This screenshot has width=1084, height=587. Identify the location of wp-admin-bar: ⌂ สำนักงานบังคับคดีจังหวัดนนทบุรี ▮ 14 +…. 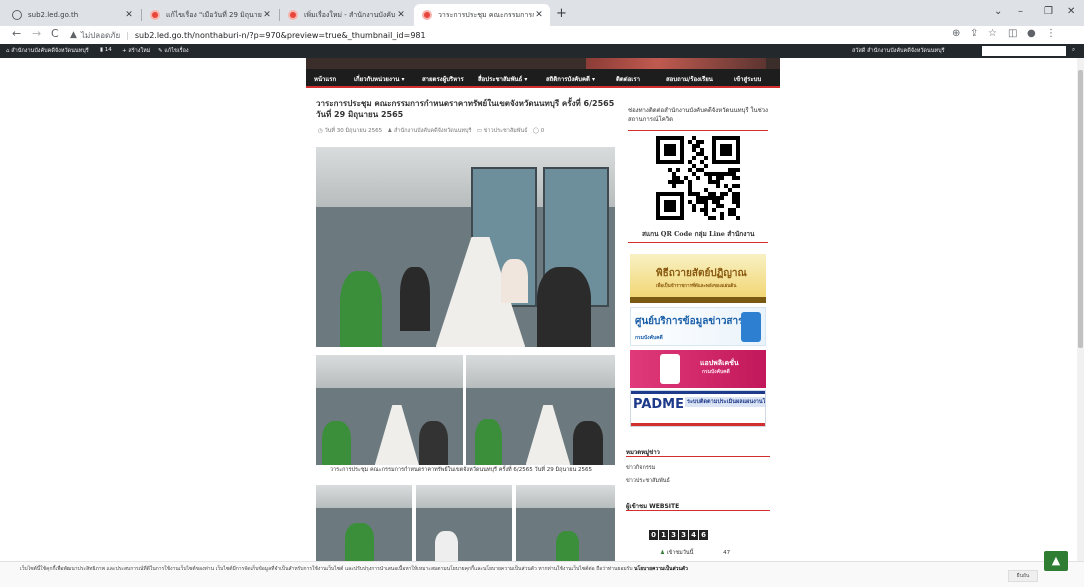
(542, 51).